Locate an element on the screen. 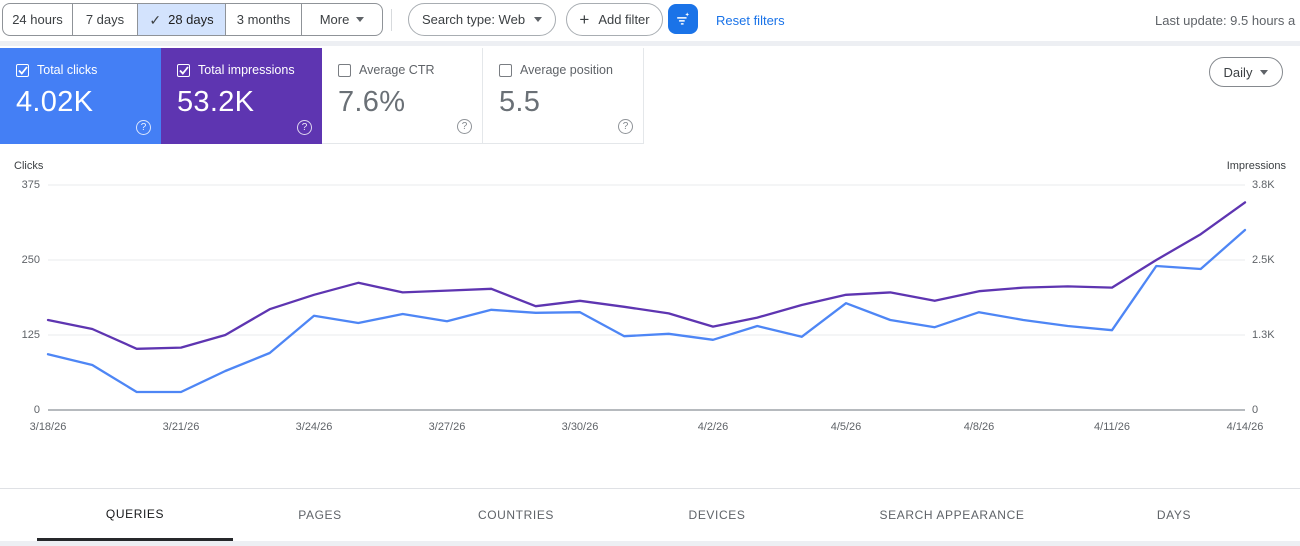  date-range-label: 7 days is located at coordinates (105, 19).